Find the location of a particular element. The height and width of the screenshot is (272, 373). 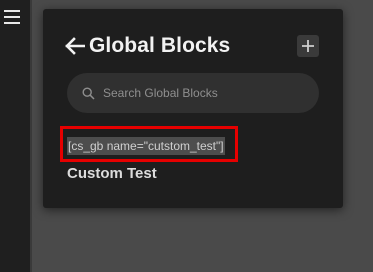

panel-title: Global Blocks is located at coordinates (160, 45).